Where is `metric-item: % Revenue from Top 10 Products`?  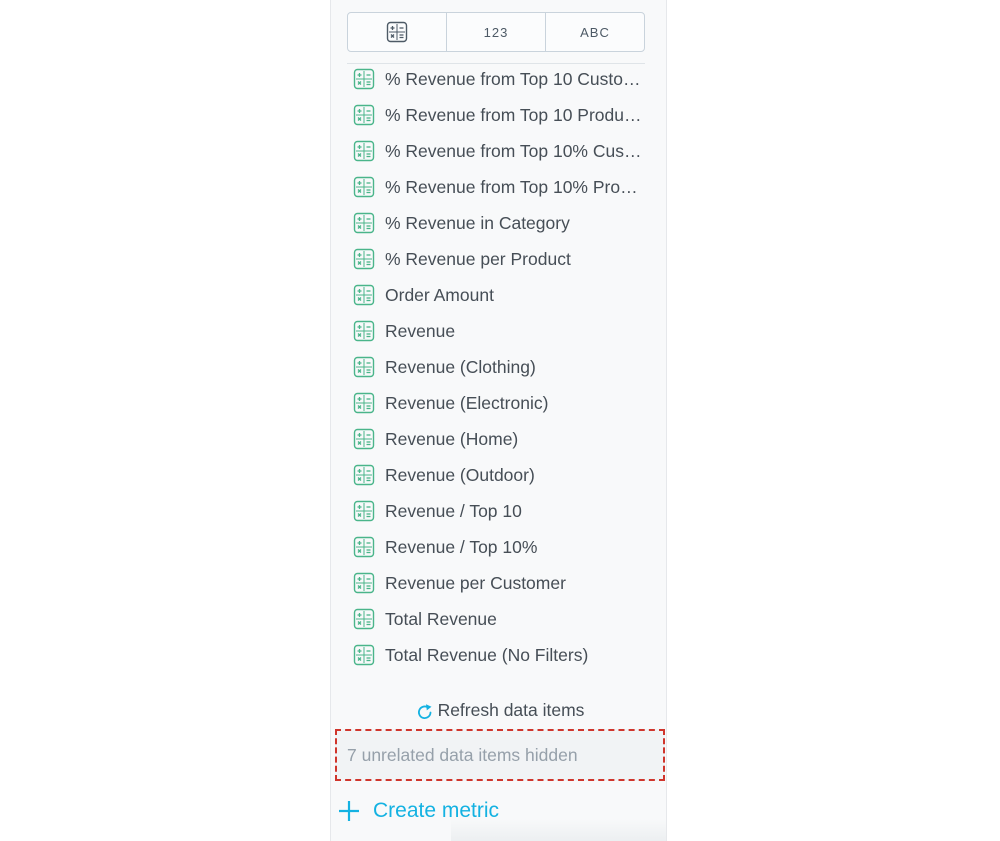
metric-item: % Revenue from Top 10 Products is located at coordinates (503, 115).